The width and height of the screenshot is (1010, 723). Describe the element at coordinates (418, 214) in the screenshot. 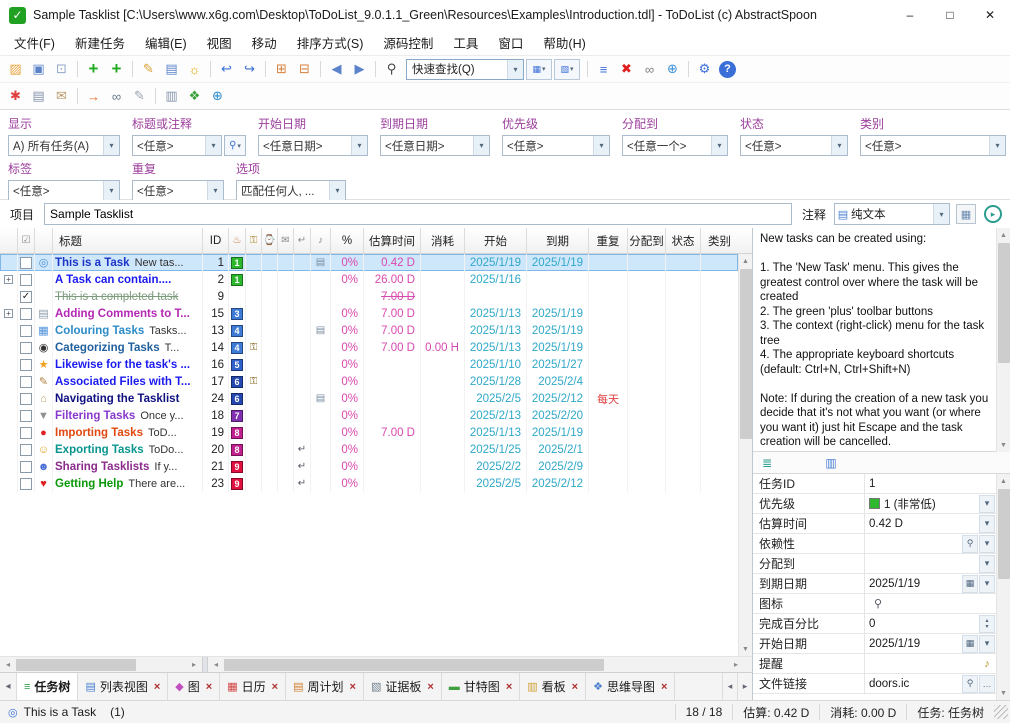

I see `project-input` at that location.